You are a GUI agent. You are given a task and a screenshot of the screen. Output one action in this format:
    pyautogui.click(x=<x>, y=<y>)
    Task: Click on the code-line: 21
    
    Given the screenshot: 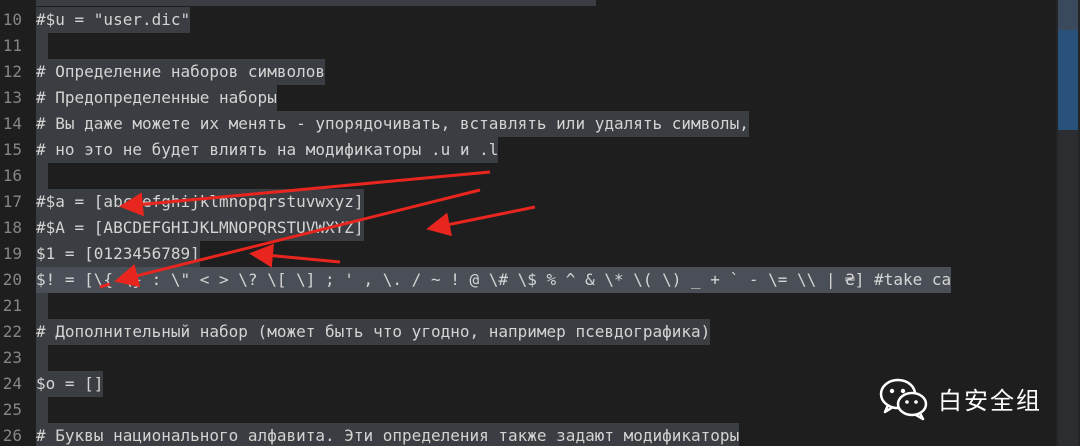 What is the action you would take?
    pyautogui.click(x=528, y=306)
    